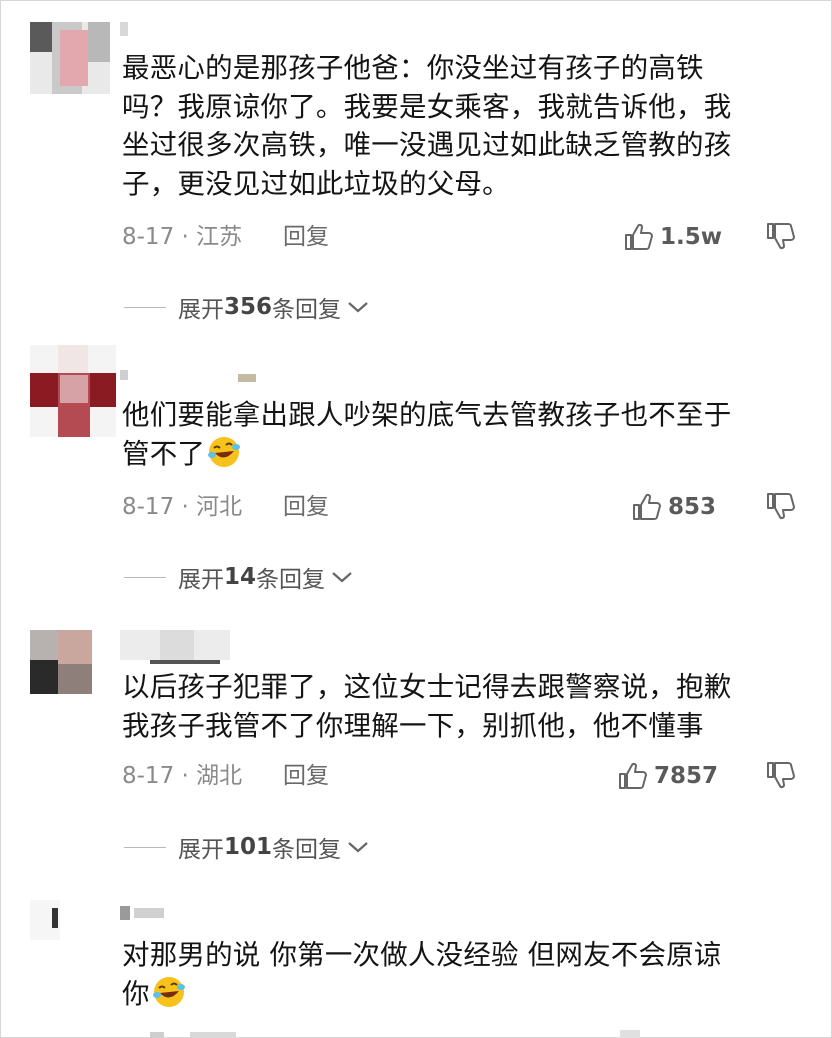  What do you see at coordinates (195, 1034) in the screenshot?
I see `next-meta-cutoff` at bounding box center [195, 1034].